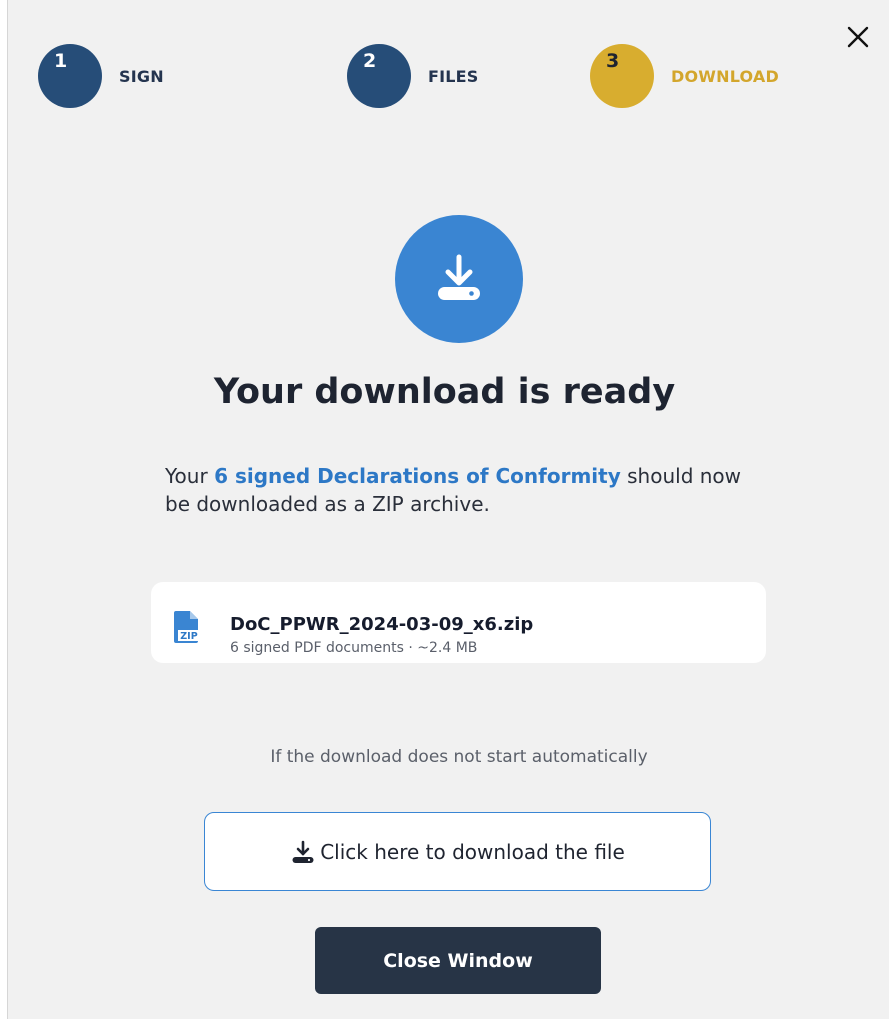 This screenshot has height=1019, width=889. What do you see at coordinates (379, 76) in the screenshot?
I see `step-number: 2` at bounding box center [379, 76].